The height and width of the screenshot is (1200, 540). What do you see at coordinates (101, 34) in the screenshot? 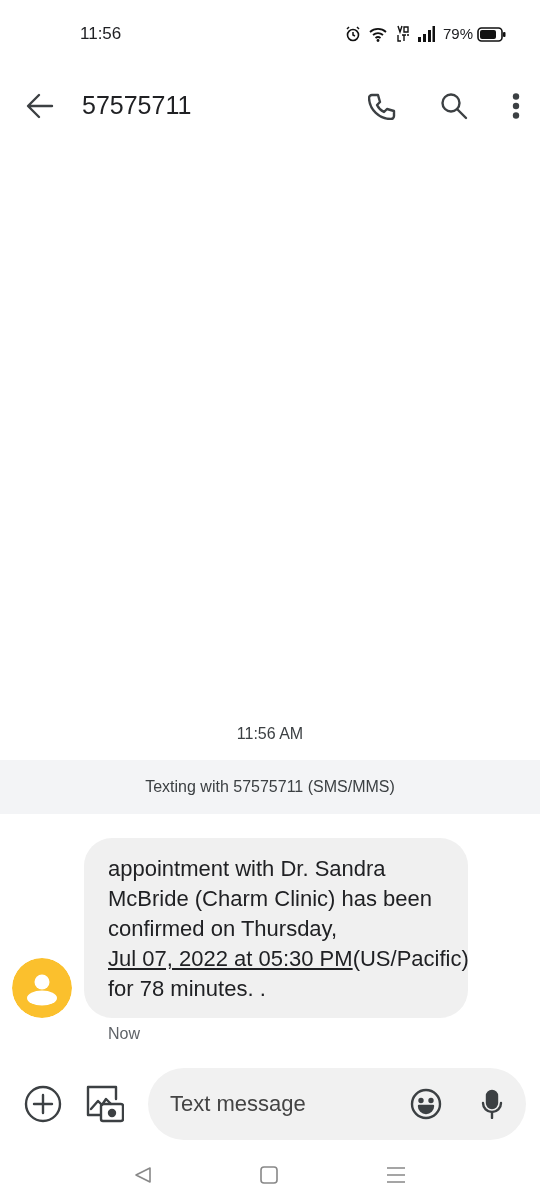
I see `clock: 11:56` at bounding box center [101, 34].